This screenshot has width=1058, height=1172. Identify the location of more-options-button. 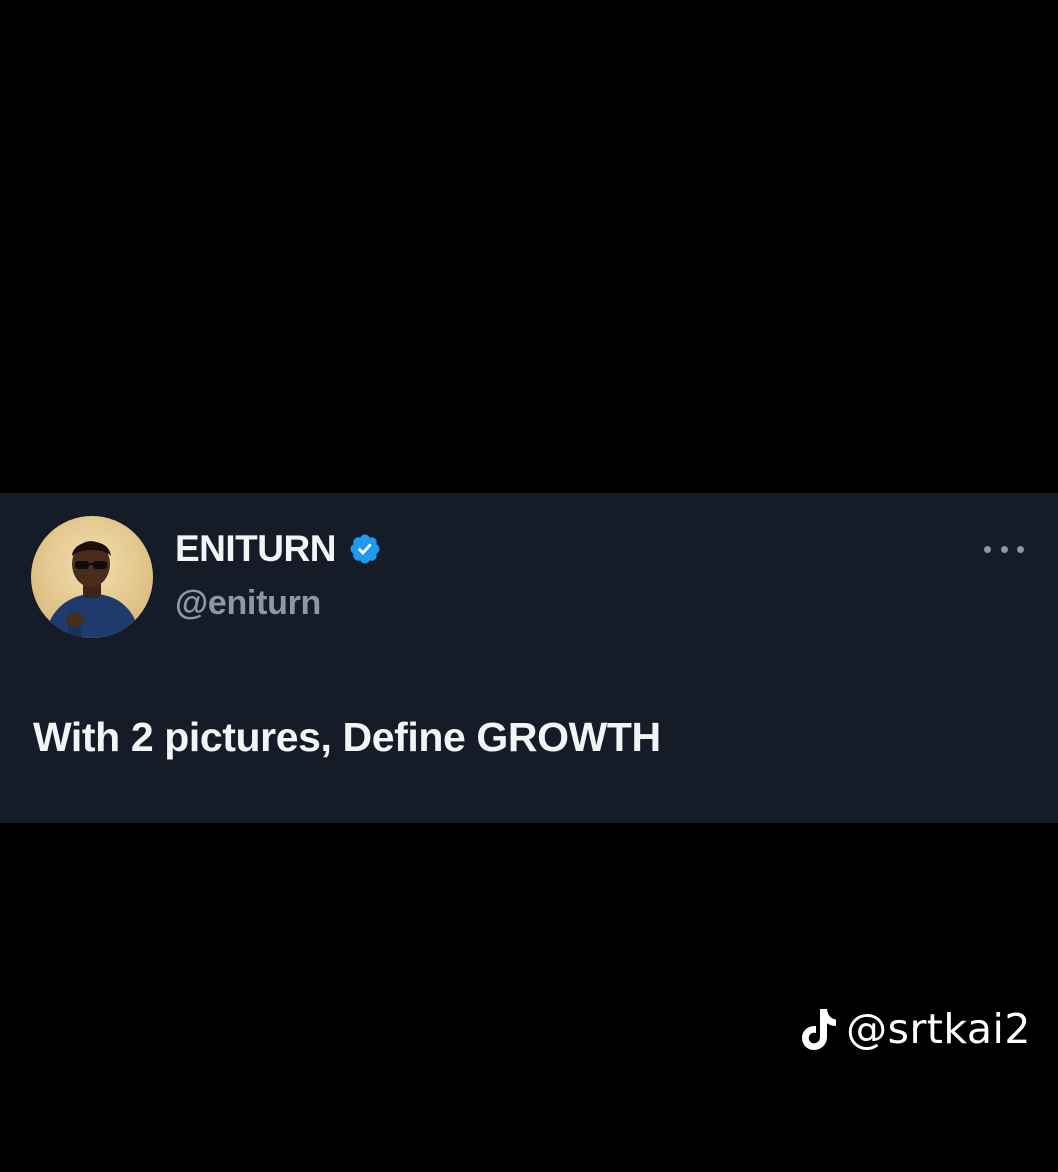
(1004, 549).